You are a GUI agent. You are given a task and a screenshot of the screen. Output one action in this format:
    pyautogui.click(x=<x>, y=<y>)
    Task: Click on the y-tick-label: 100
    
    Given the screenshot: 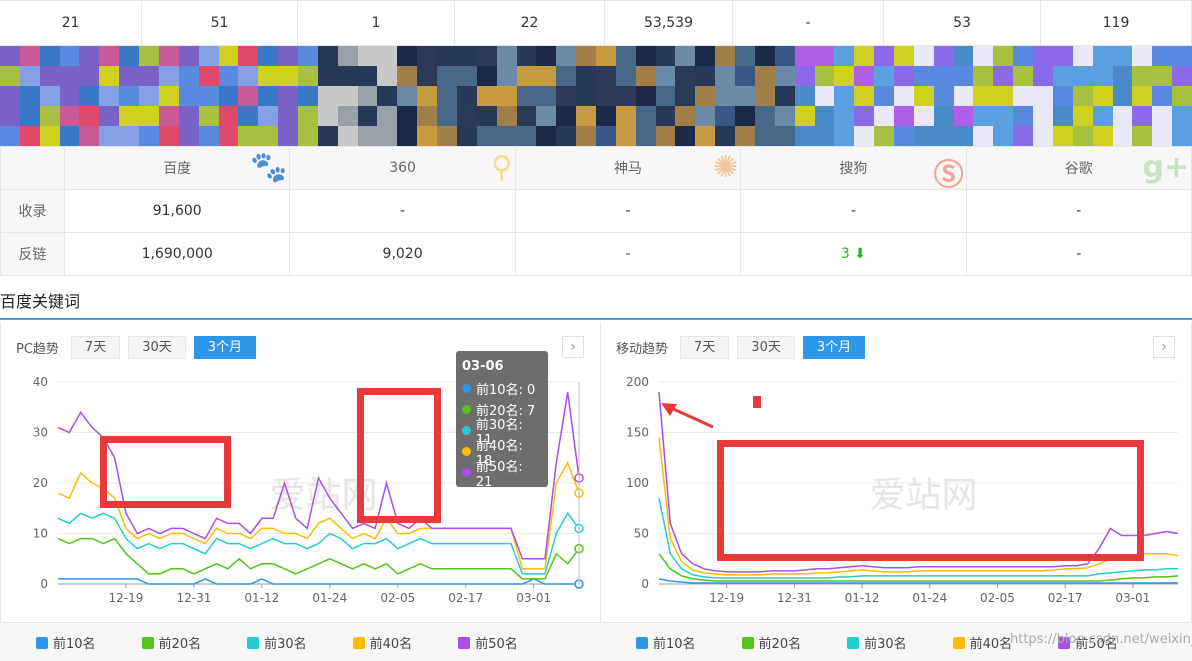 What is the action you would take?
    pyautogui.click(x=637, y=483)
    